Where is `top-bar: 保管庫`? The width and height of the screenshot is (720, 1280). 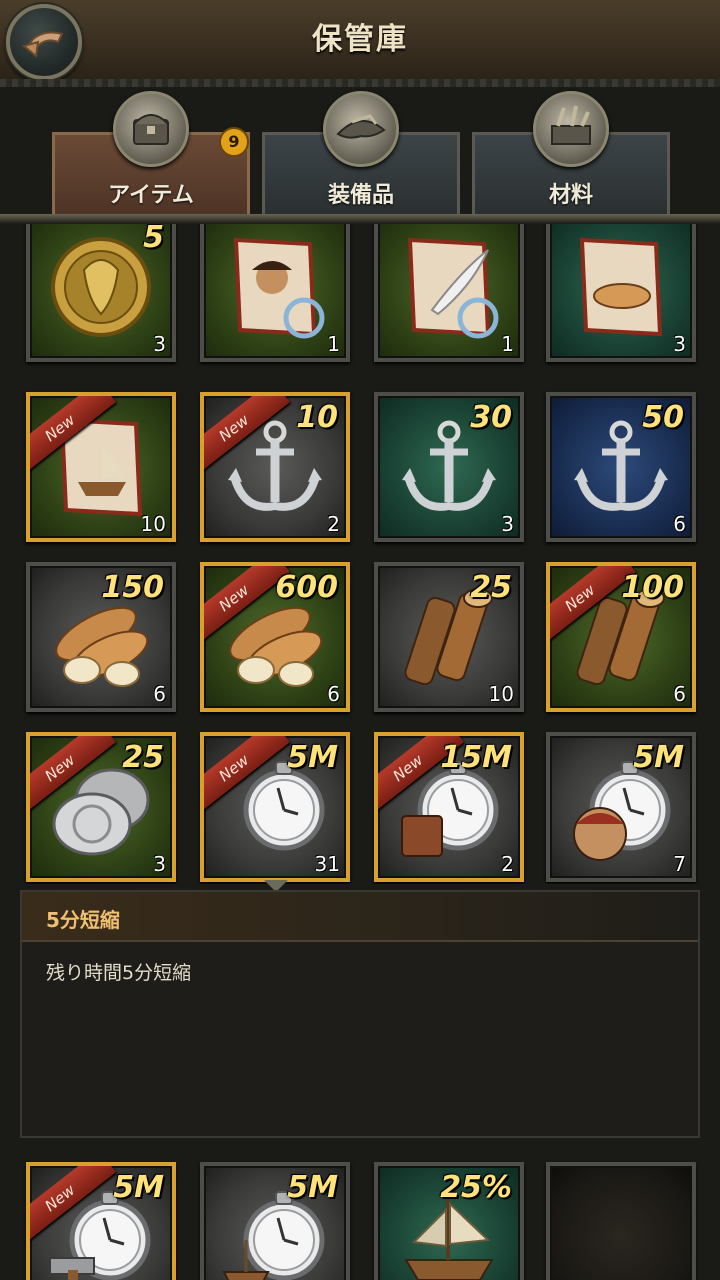 top-bar: 保管庫 is located at coordinates (360, 43).